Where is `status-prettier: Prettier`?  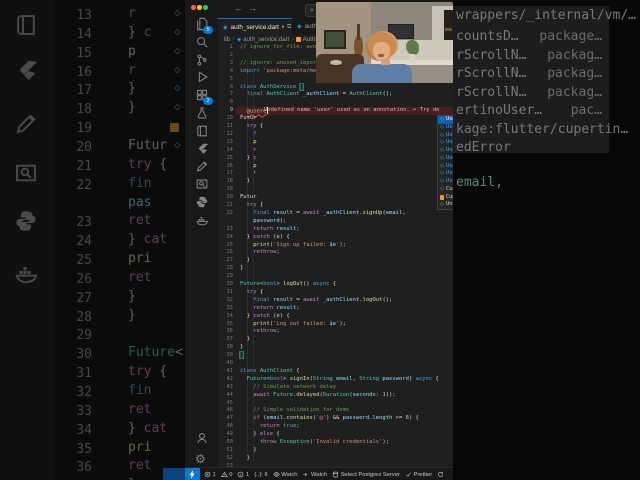
status-prettier: Prettier is located at coordinates (418, 474).